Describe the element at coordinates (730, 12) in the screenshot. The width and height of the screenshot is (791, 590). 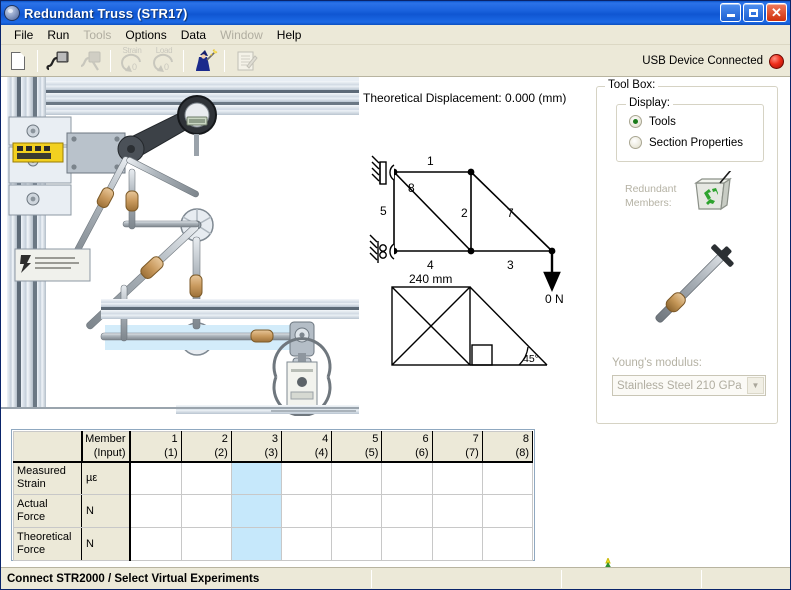
I see `minimize-button` at that location.